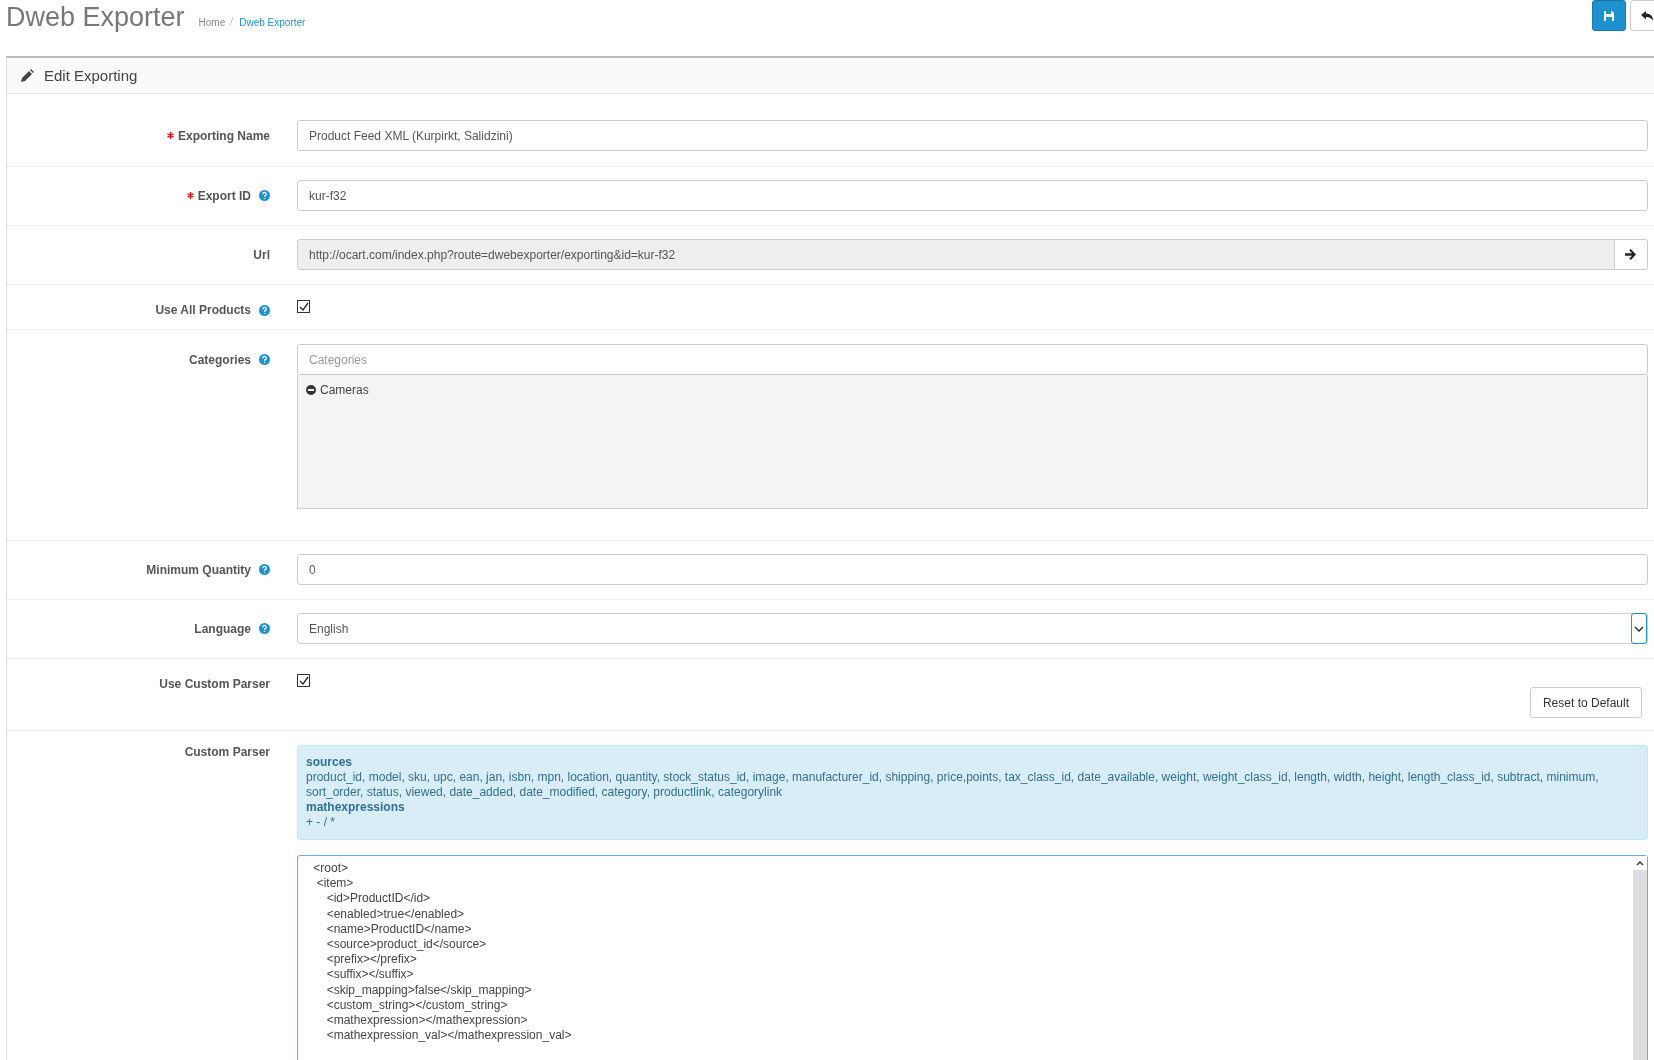 The width and height of the screenshot is (1654, 1060). Describe the element at coordinates (370, 975) in the screenshot. I see `code-line: <suffix></suffix>` at that location.